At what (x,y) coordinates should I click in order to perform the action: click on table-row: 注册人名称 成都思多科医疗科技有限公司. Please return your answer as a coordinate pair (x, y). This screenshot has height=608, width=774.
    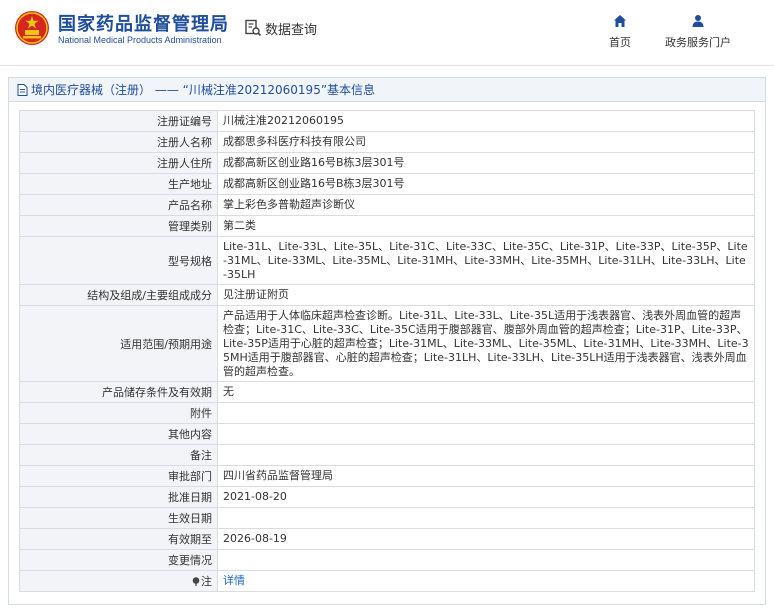
    Looking at the image, I should click on (387, 142).